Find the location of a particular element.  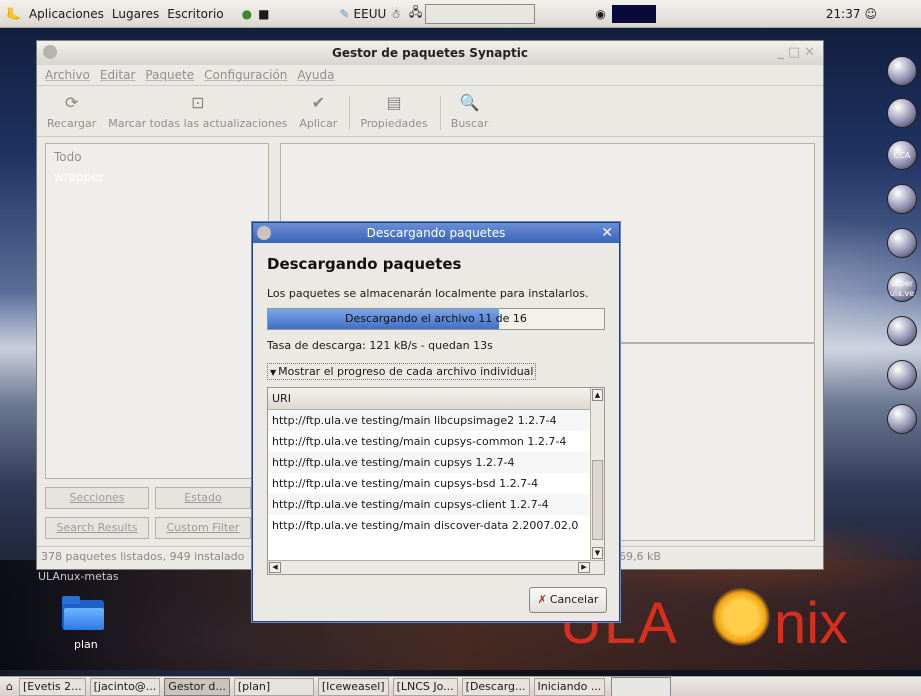

scroll-right-arrow-icon: ▶ is located at coordinates (584, 567).